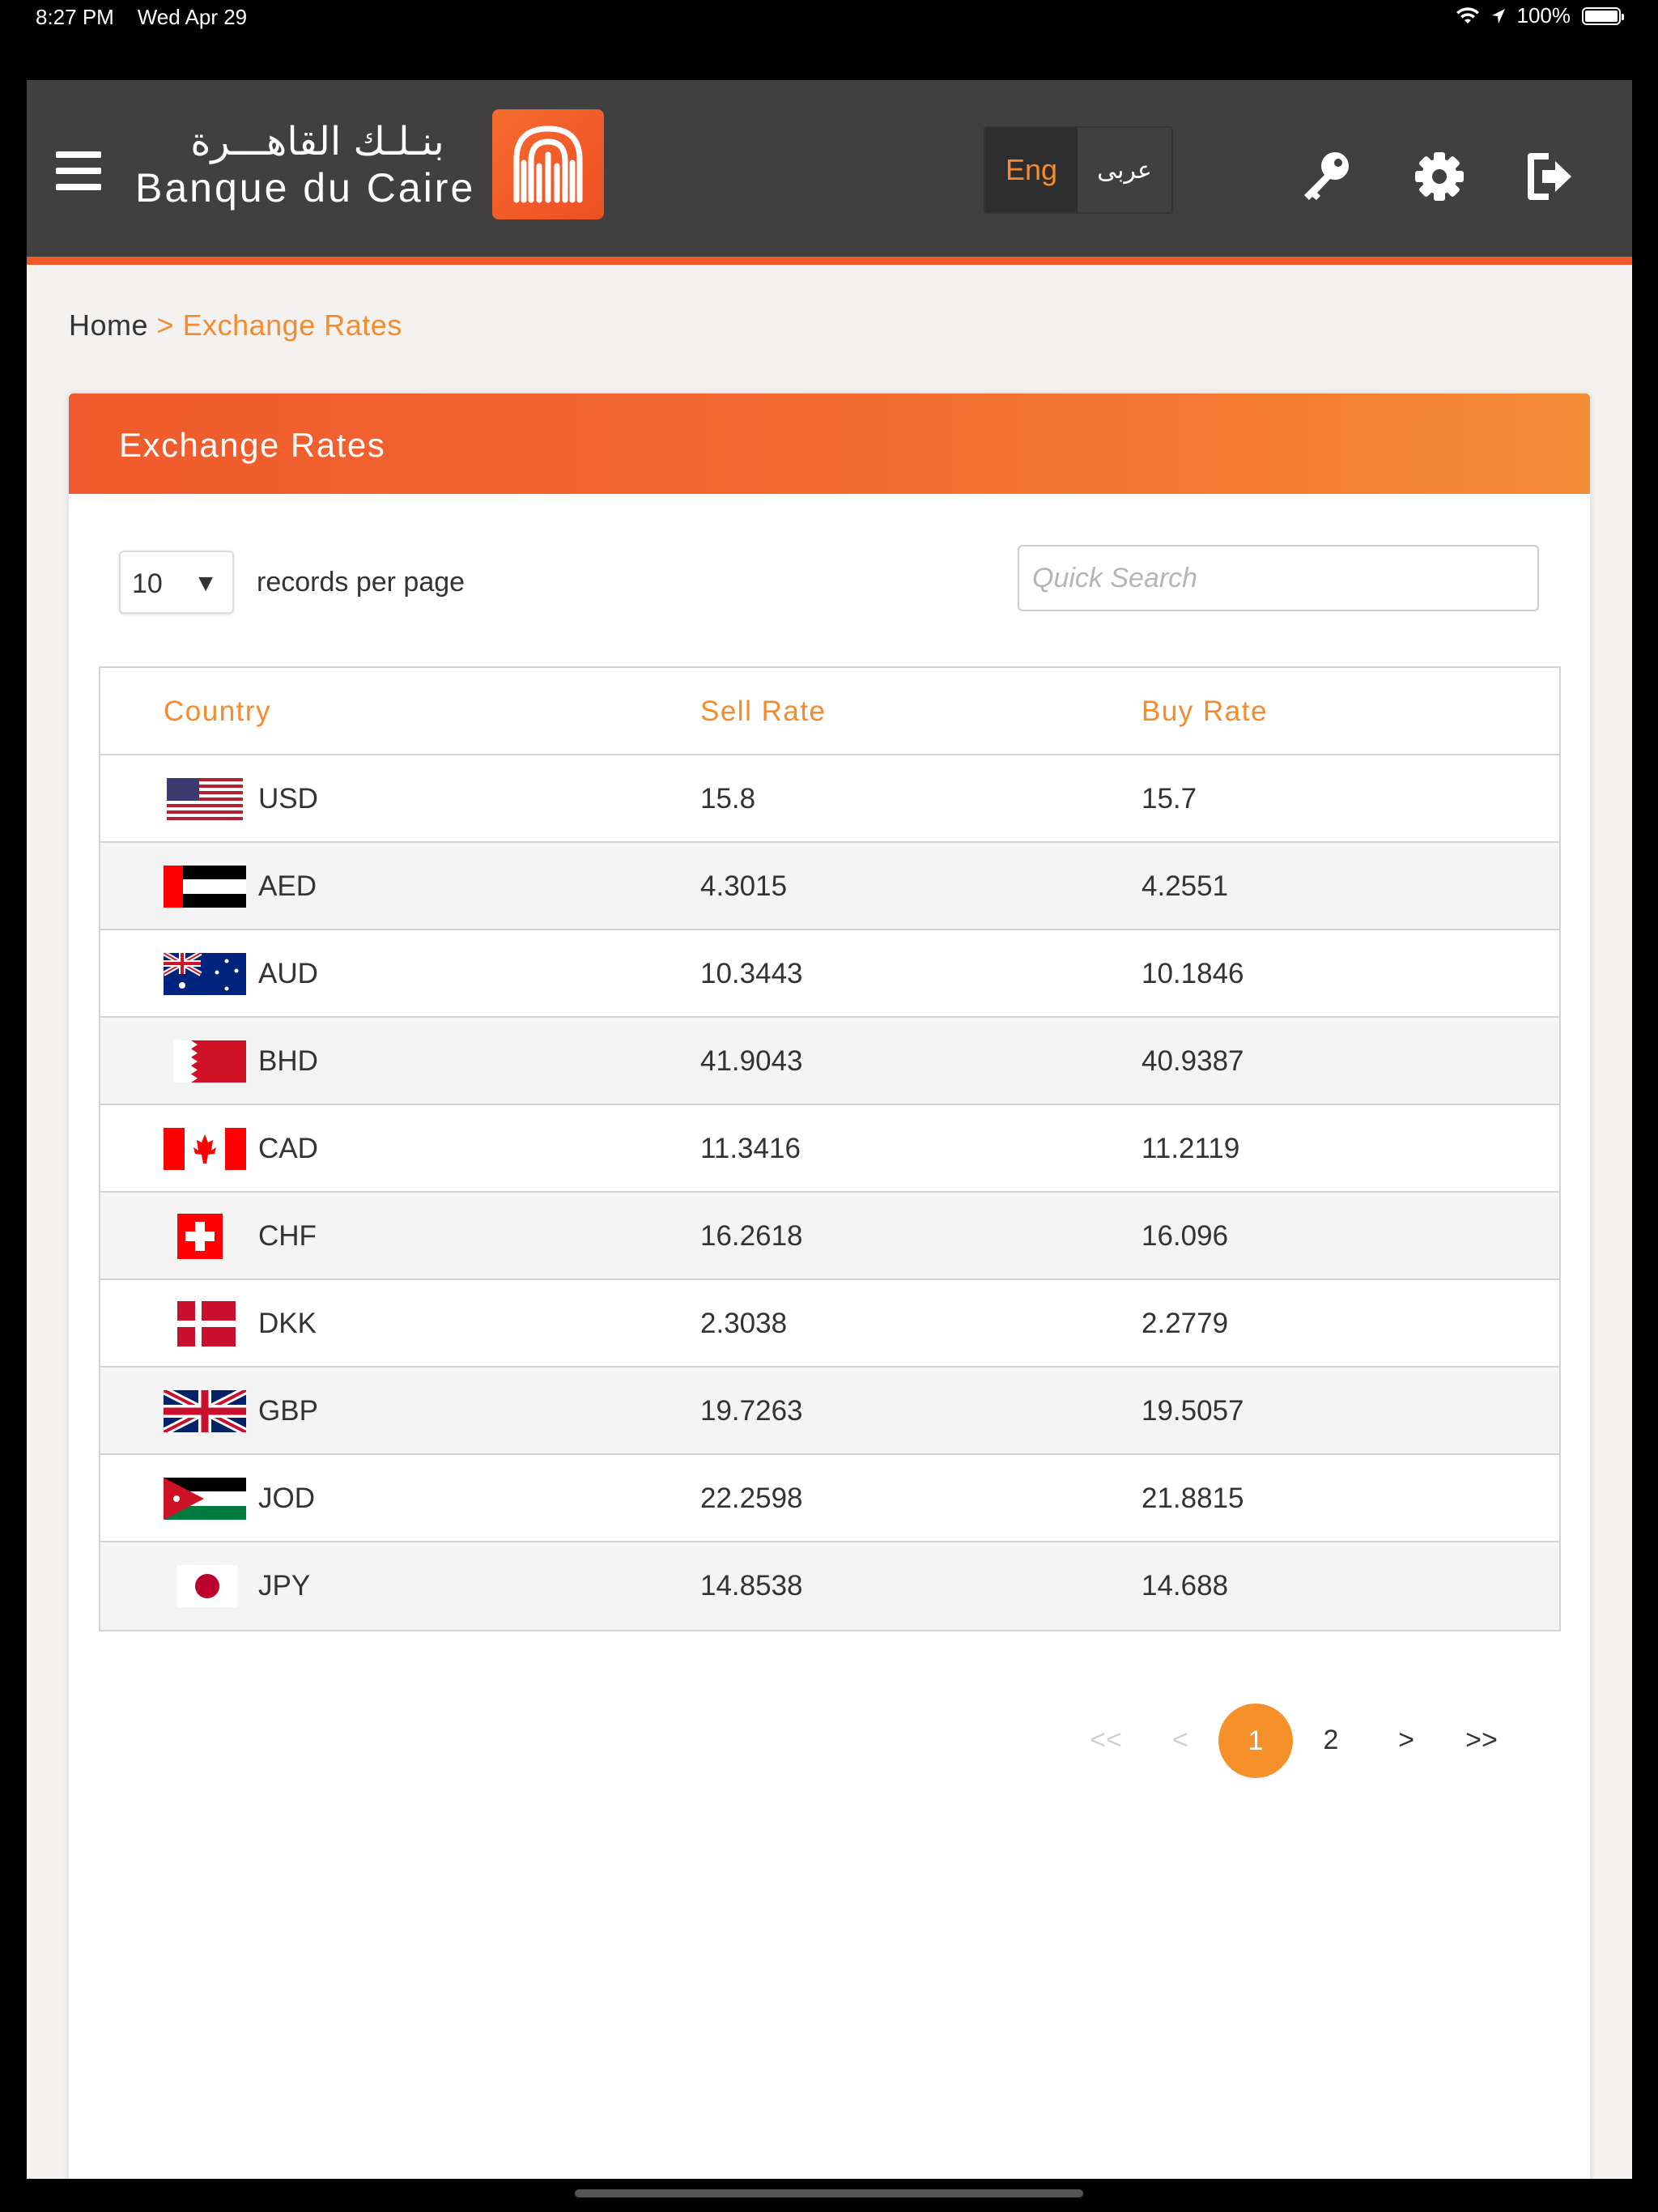 The width and height of the screenshot is (1658, 2212). What do you see at coordinates (548, 164) in the screenshot?
I see `bank-logo-icon` at bounding box center [548, 164].